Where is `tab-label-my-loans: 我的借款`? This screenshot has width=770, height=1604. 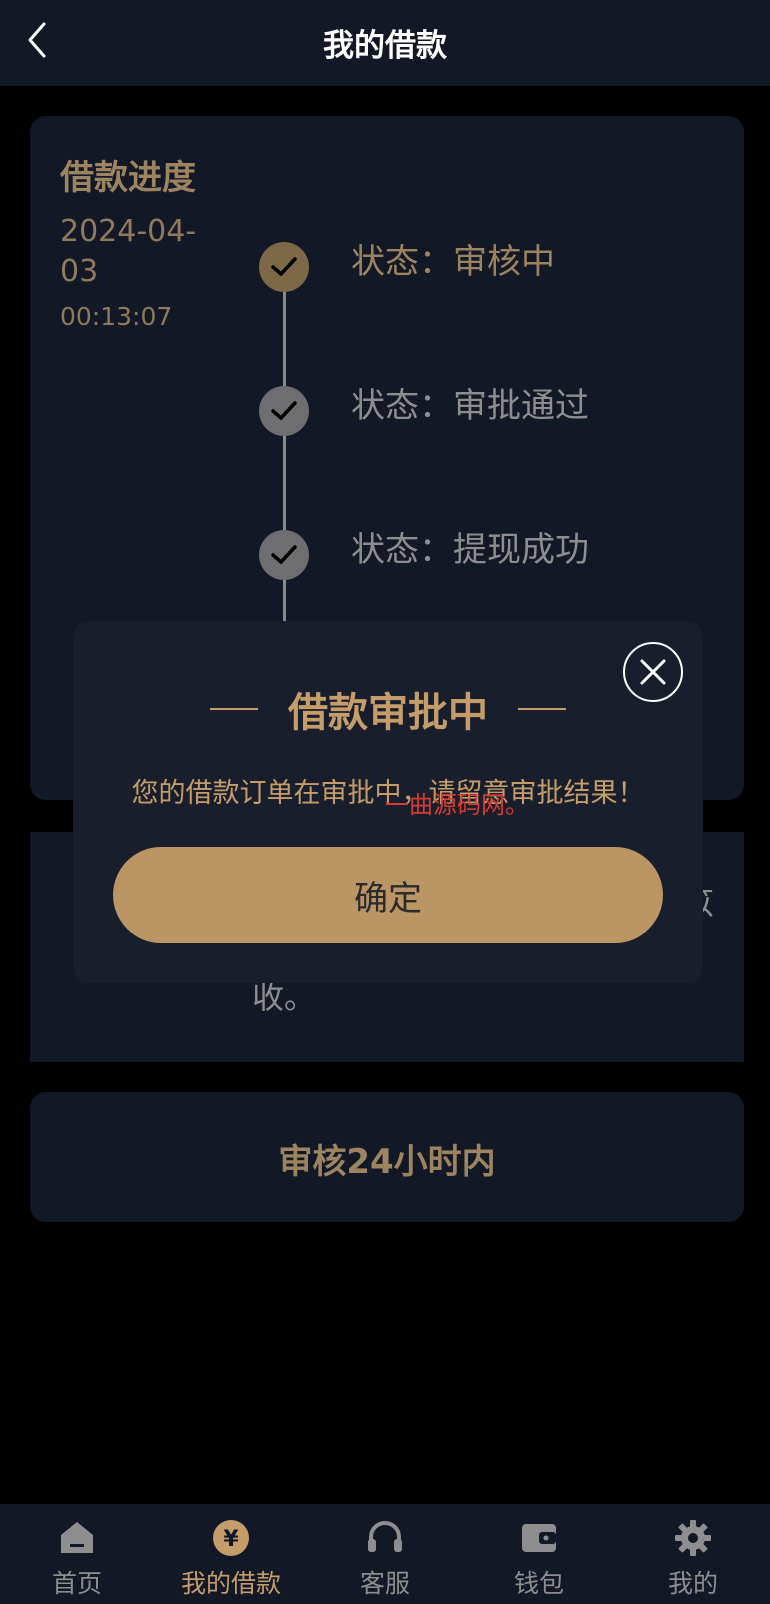 tab-label-my-loans: 我的借款 is located at coordinates (230, 1583).